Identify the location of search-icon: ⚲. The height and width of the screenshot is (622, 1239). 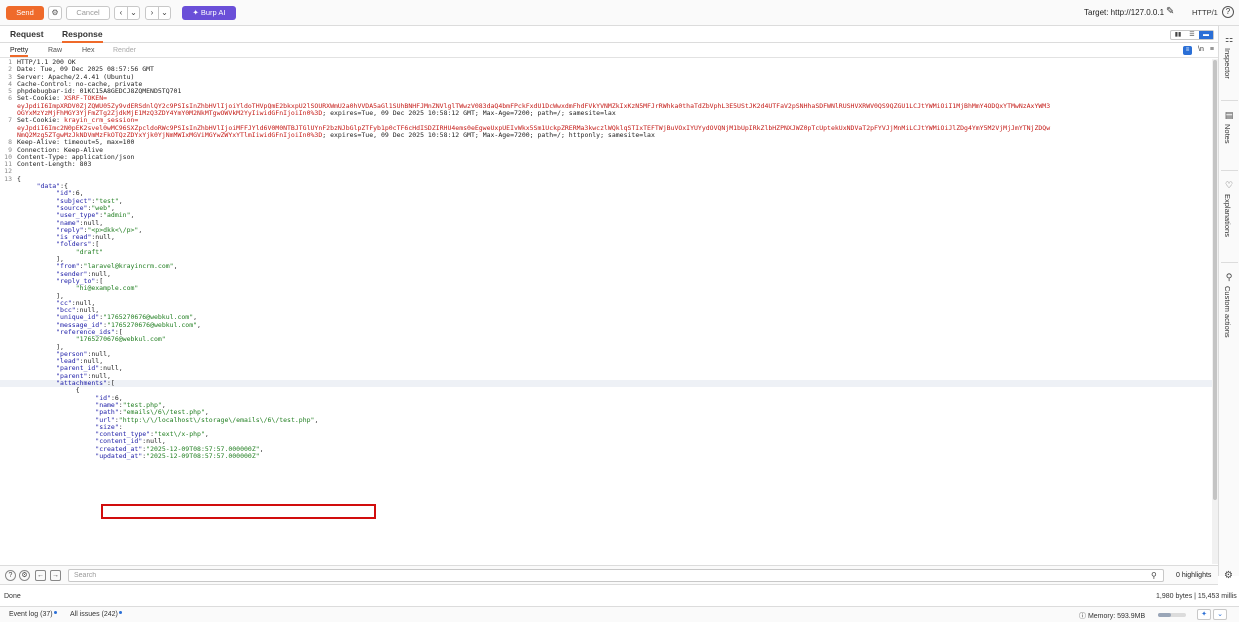
(1154, 575).